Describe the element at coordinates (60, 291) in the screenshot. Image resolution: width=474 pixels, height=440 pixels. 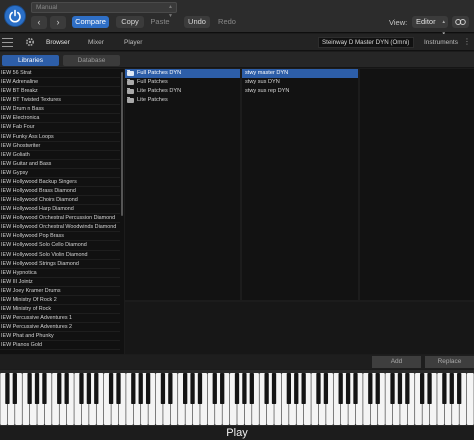
I see `library-list-item: IEW Joey Kramer Drums` at that location.